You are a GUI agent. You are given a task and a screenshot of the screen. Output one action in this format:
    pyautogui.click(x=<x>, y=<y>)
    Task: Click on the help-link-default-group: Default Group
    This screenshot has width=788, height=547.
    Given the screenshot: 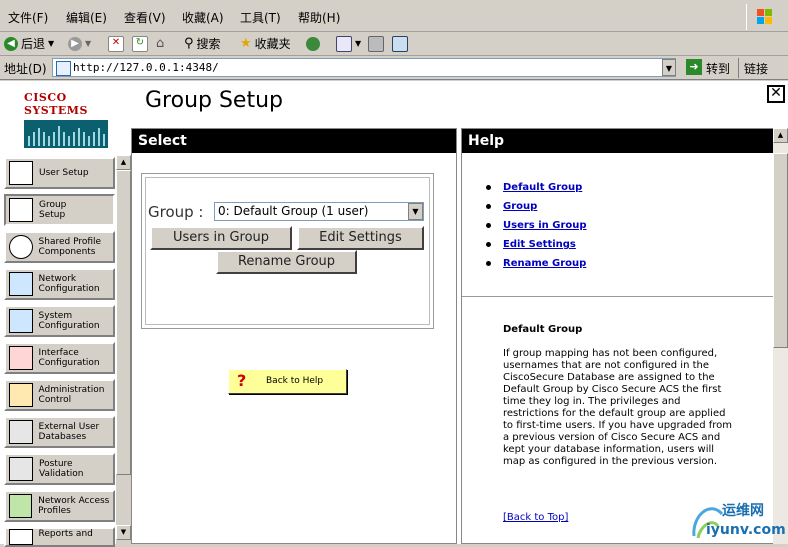 What is the action you would take?
    pyautogui.click(x=536, y=187)
    